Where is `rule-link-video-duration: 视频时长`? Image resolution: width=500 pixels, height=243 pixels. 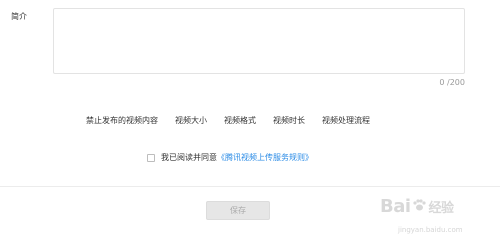
rule-link-video-duration: 视频时长 is located at coordinates (289, 120).